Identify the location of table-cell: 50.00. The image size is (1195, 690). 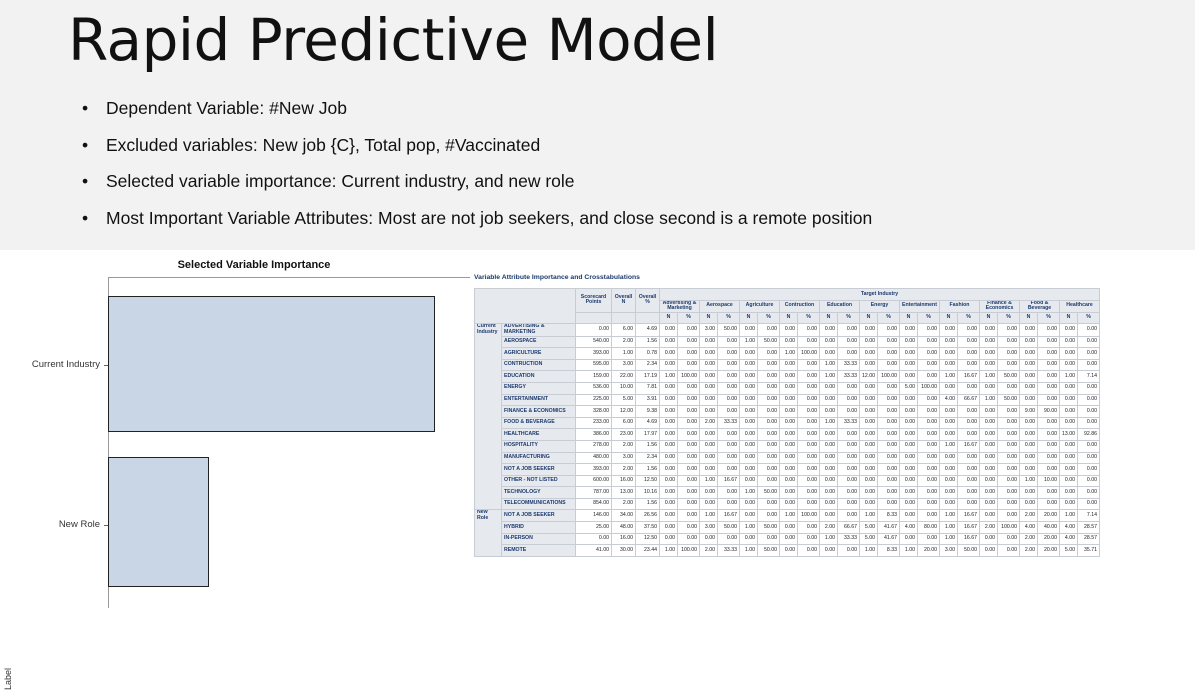
(728, 330).